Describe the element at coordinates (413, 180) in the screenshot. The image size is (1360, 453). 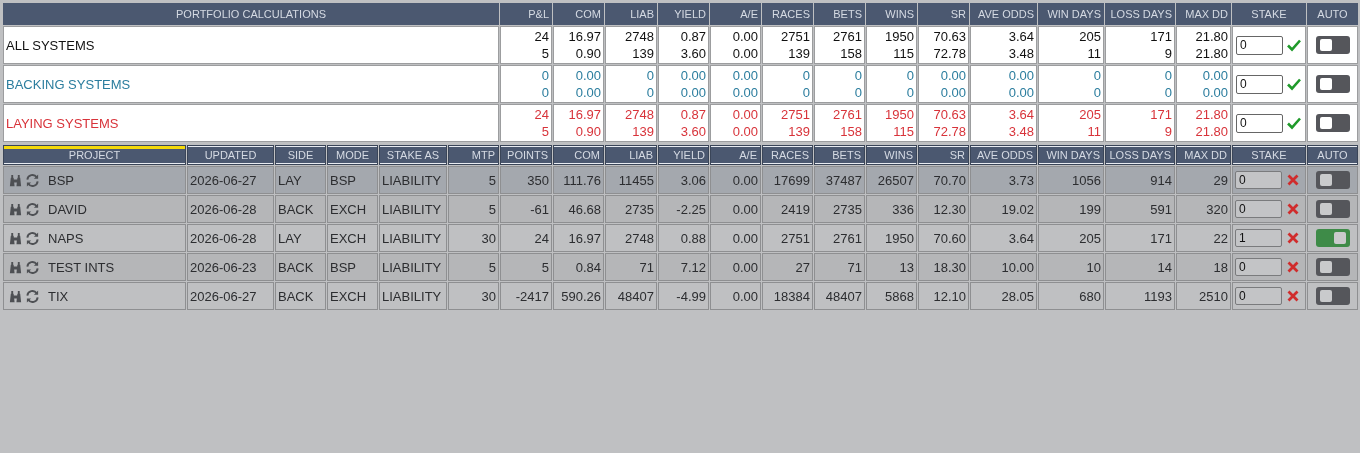
I see `table-cell: LIABILITY` at that location.